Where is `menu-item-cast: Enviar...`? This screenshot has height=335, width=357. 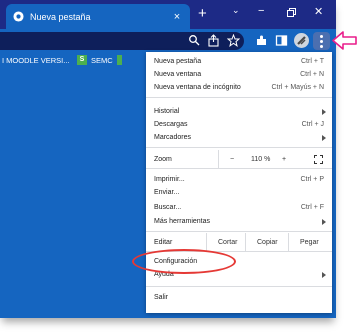
menu-item-cast: Enviar... is located at coordinates (240, 192).